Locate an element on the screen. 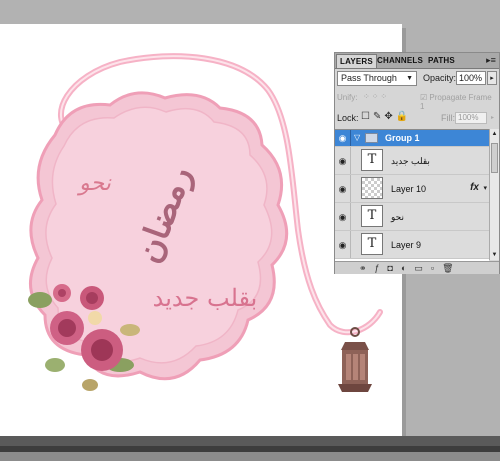  propagate-label: Propagate Frame 1 is located at coordinates (456, 102).